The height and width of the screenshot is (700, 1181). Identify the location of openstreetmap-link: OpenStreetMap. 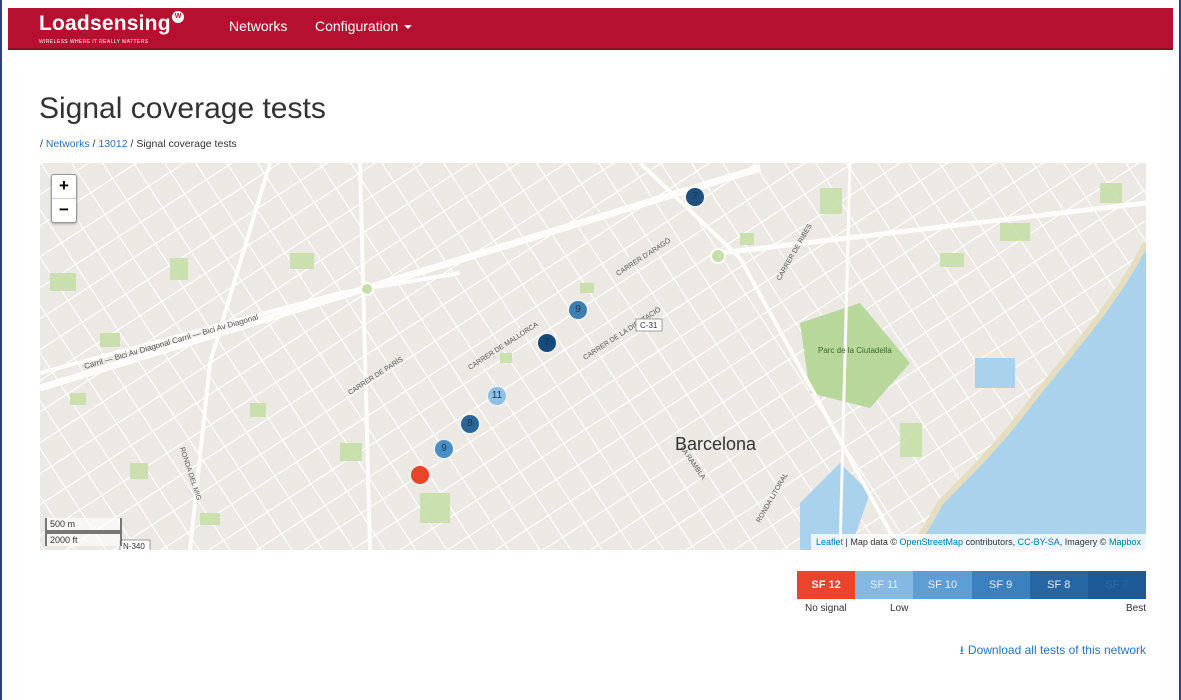
(932, 542).